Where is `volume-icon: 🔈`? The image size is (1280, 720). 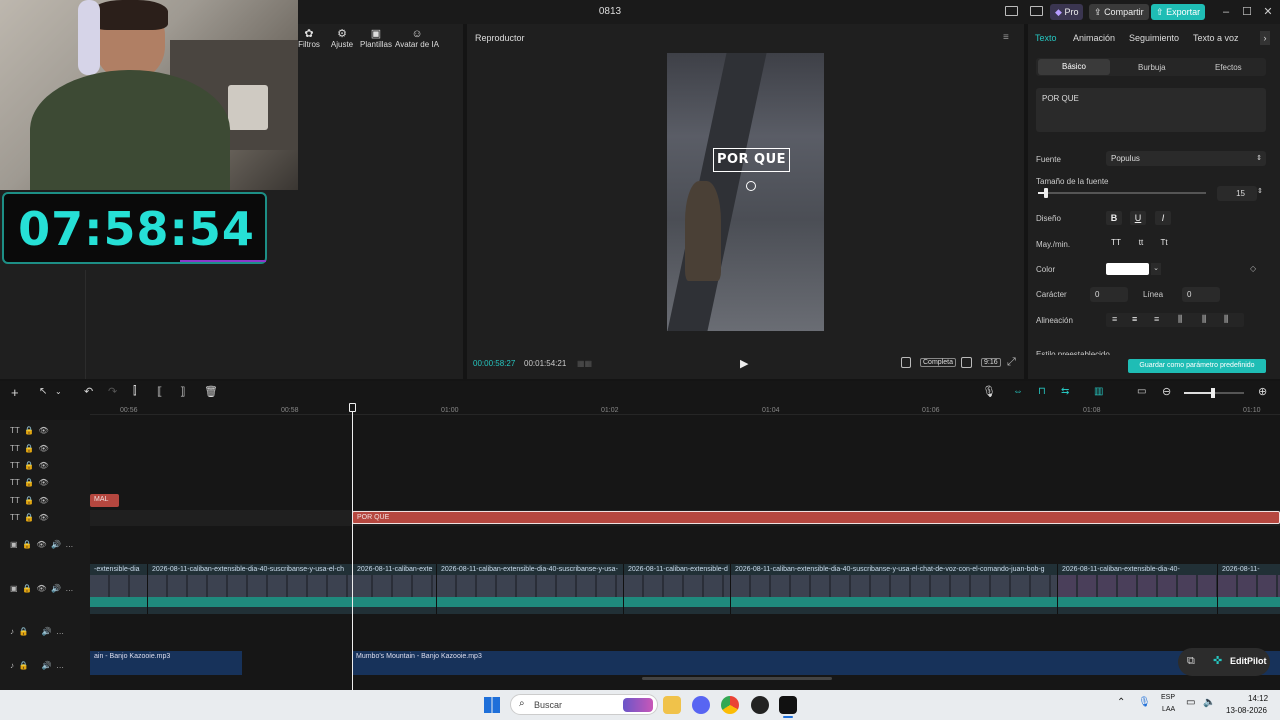 volume-icon: 🔈 is located at coordinates (1209, 702).